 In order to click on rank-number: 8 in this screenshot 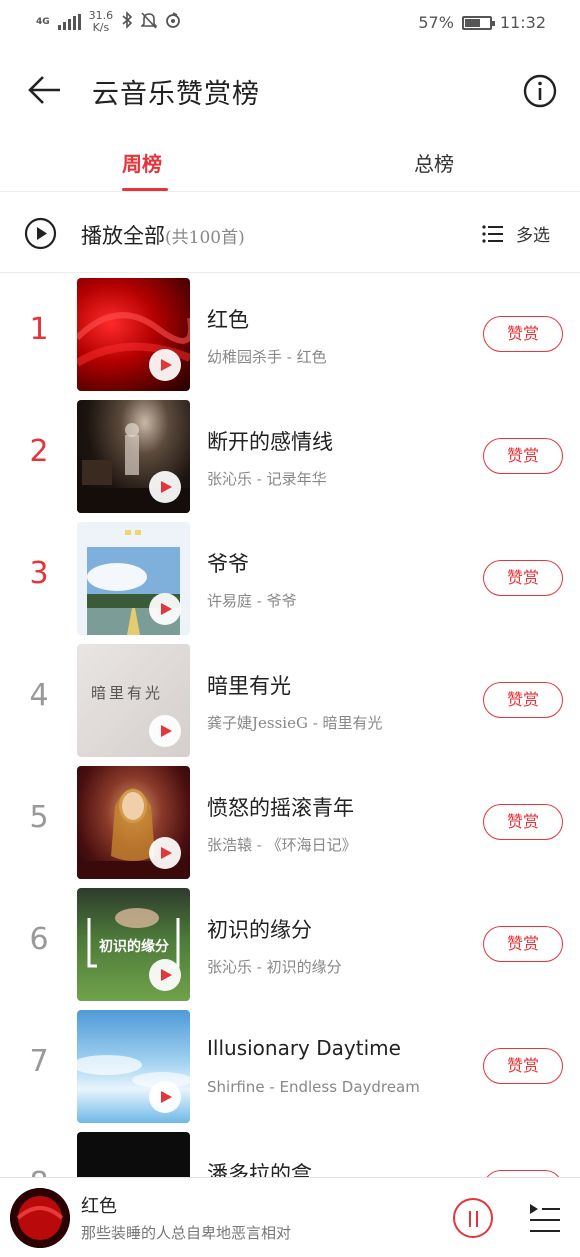, I will do `click(39, 1171)`.